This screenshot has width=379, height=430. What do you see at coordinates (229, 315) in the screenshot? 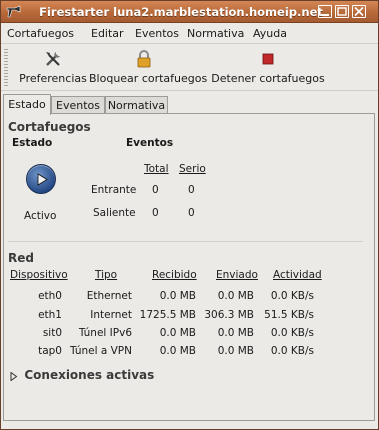
I see `sent-cell: 306.3 MB` at bounding box center [229, 315].